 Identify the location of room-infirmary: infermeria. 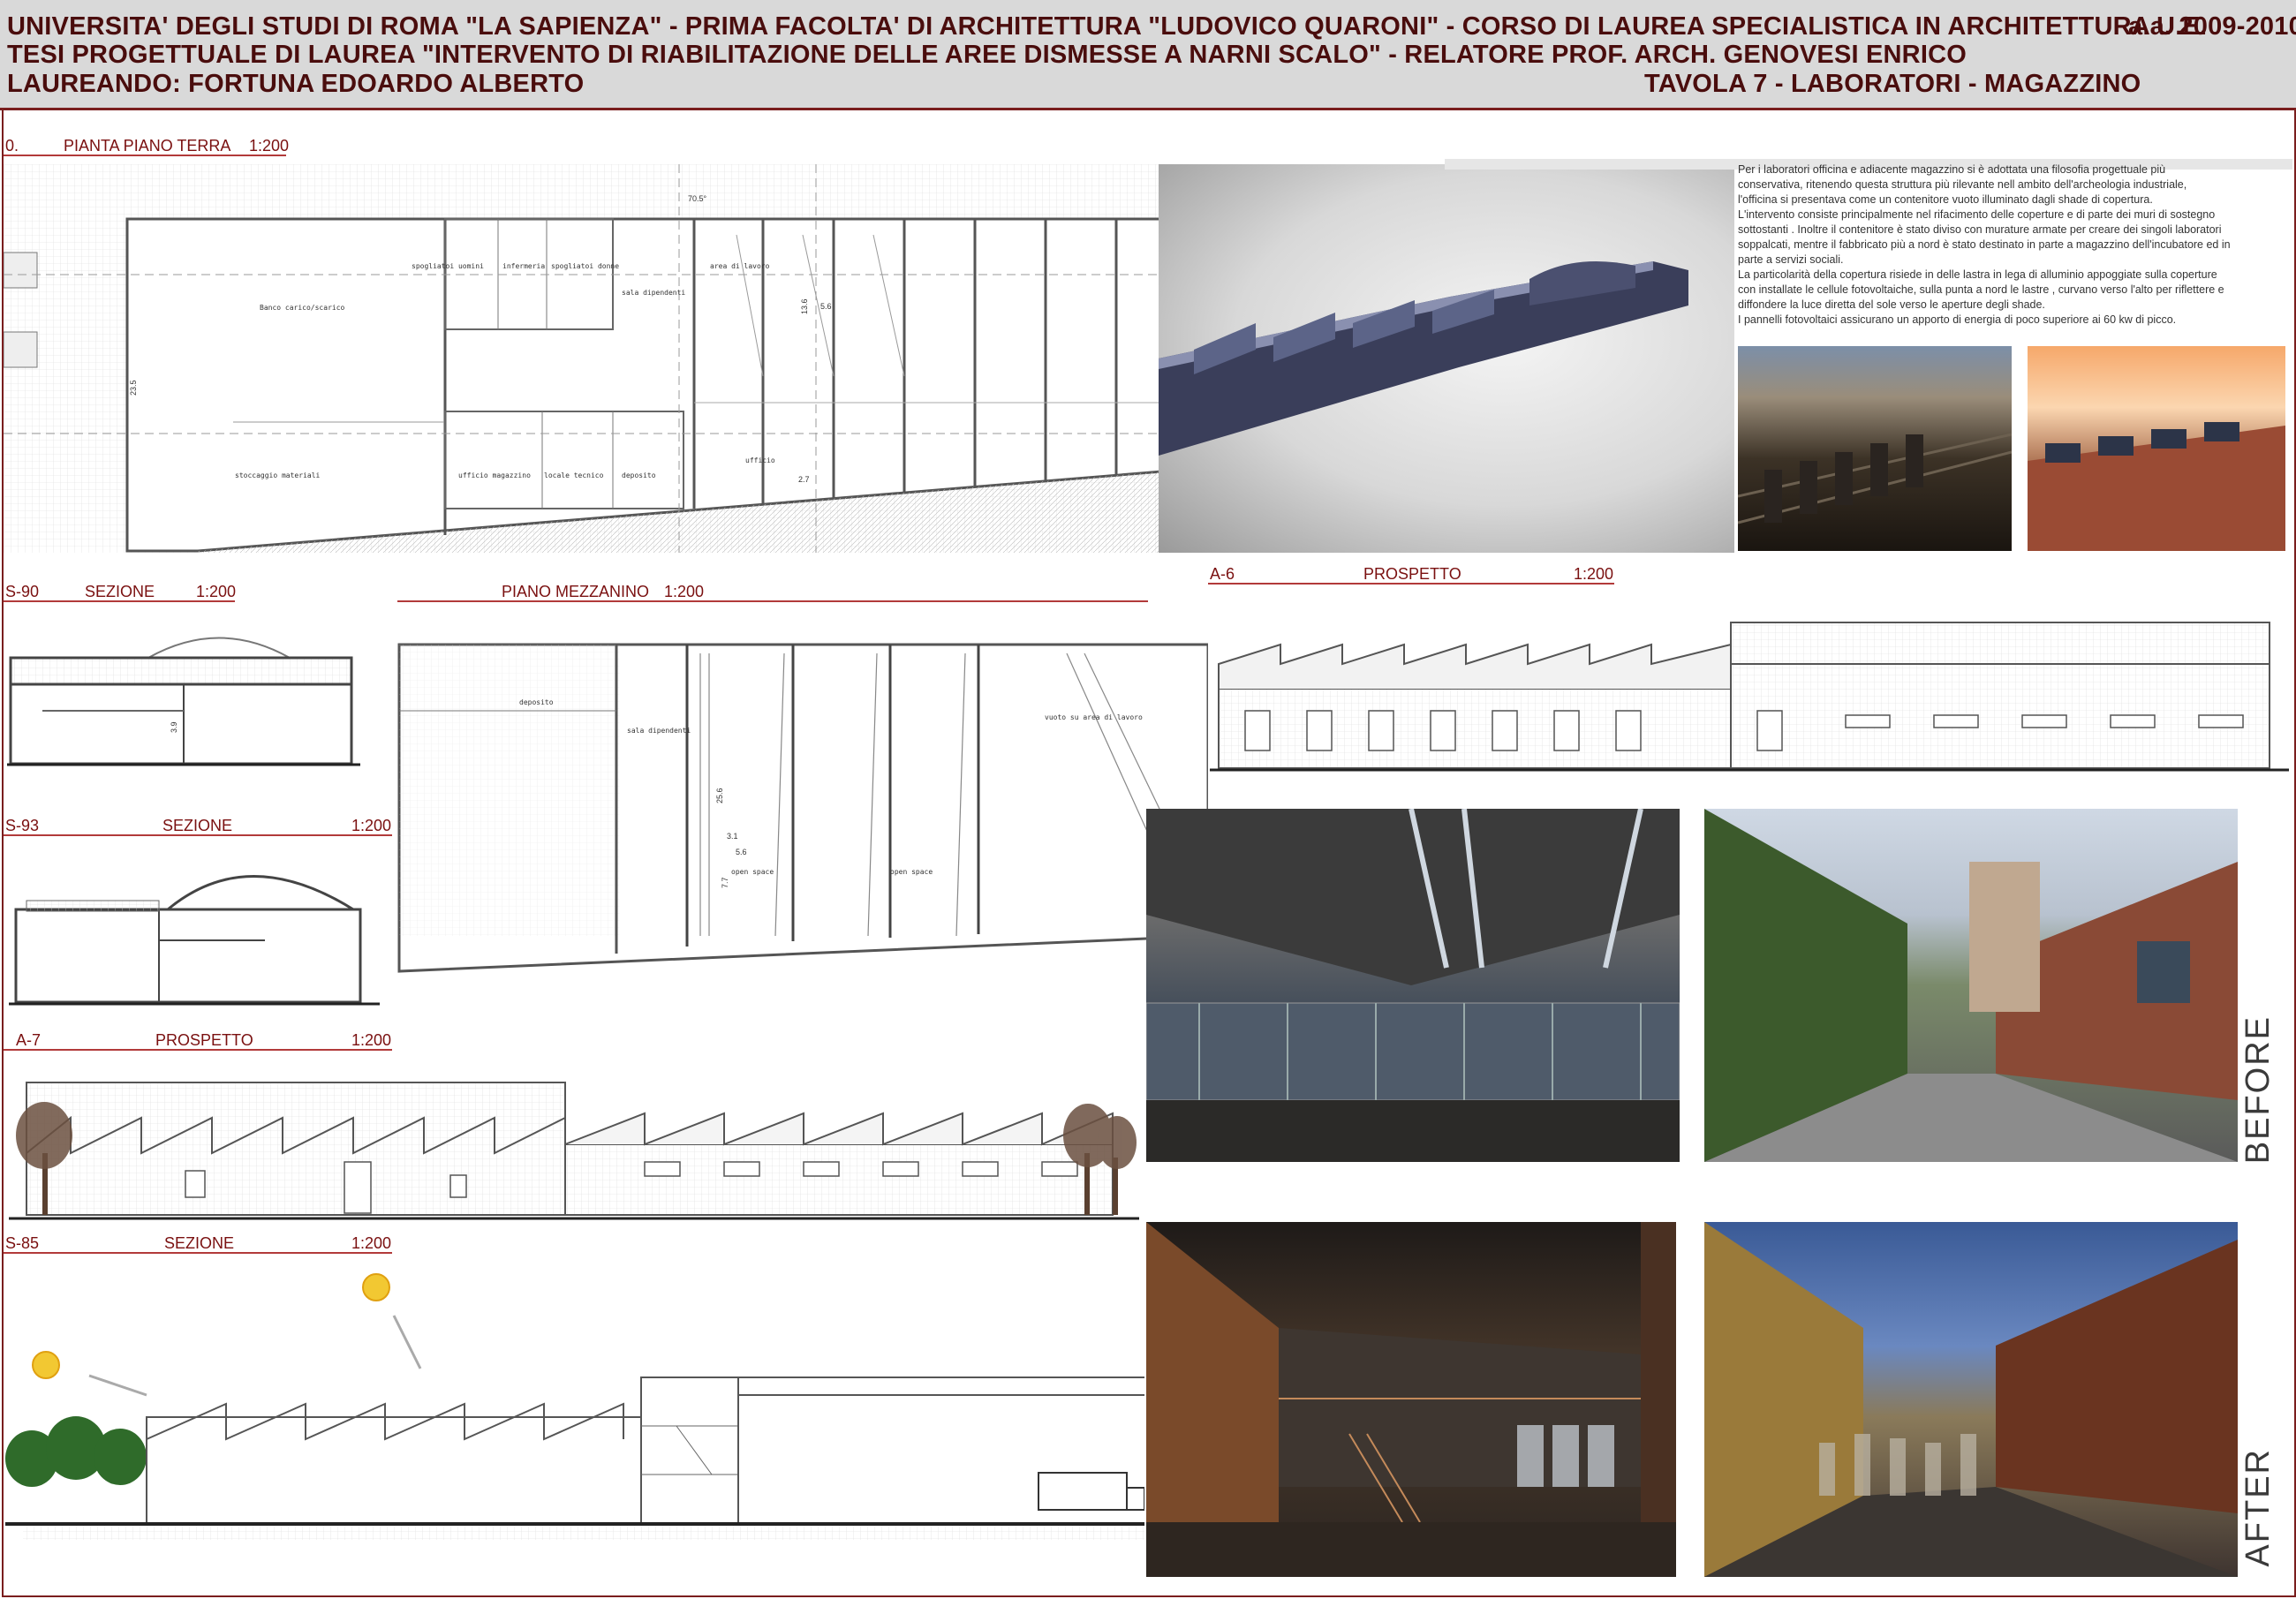
(523, 266).